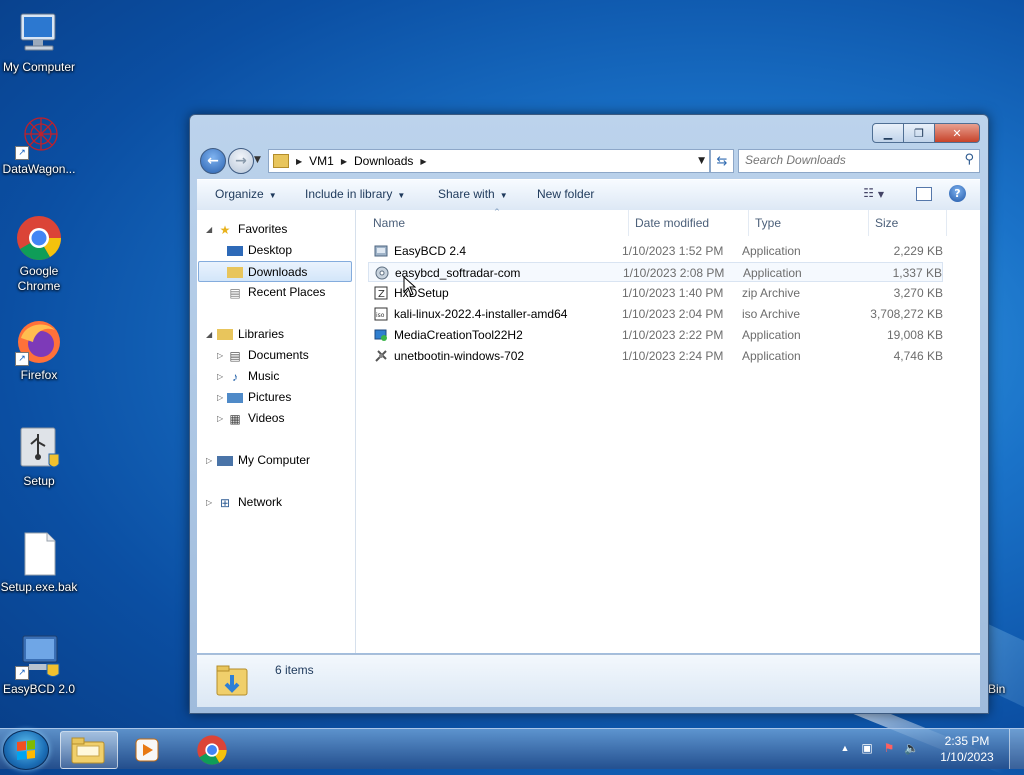  I want to click on nav-libraries: Libraries, so click(250, 334).